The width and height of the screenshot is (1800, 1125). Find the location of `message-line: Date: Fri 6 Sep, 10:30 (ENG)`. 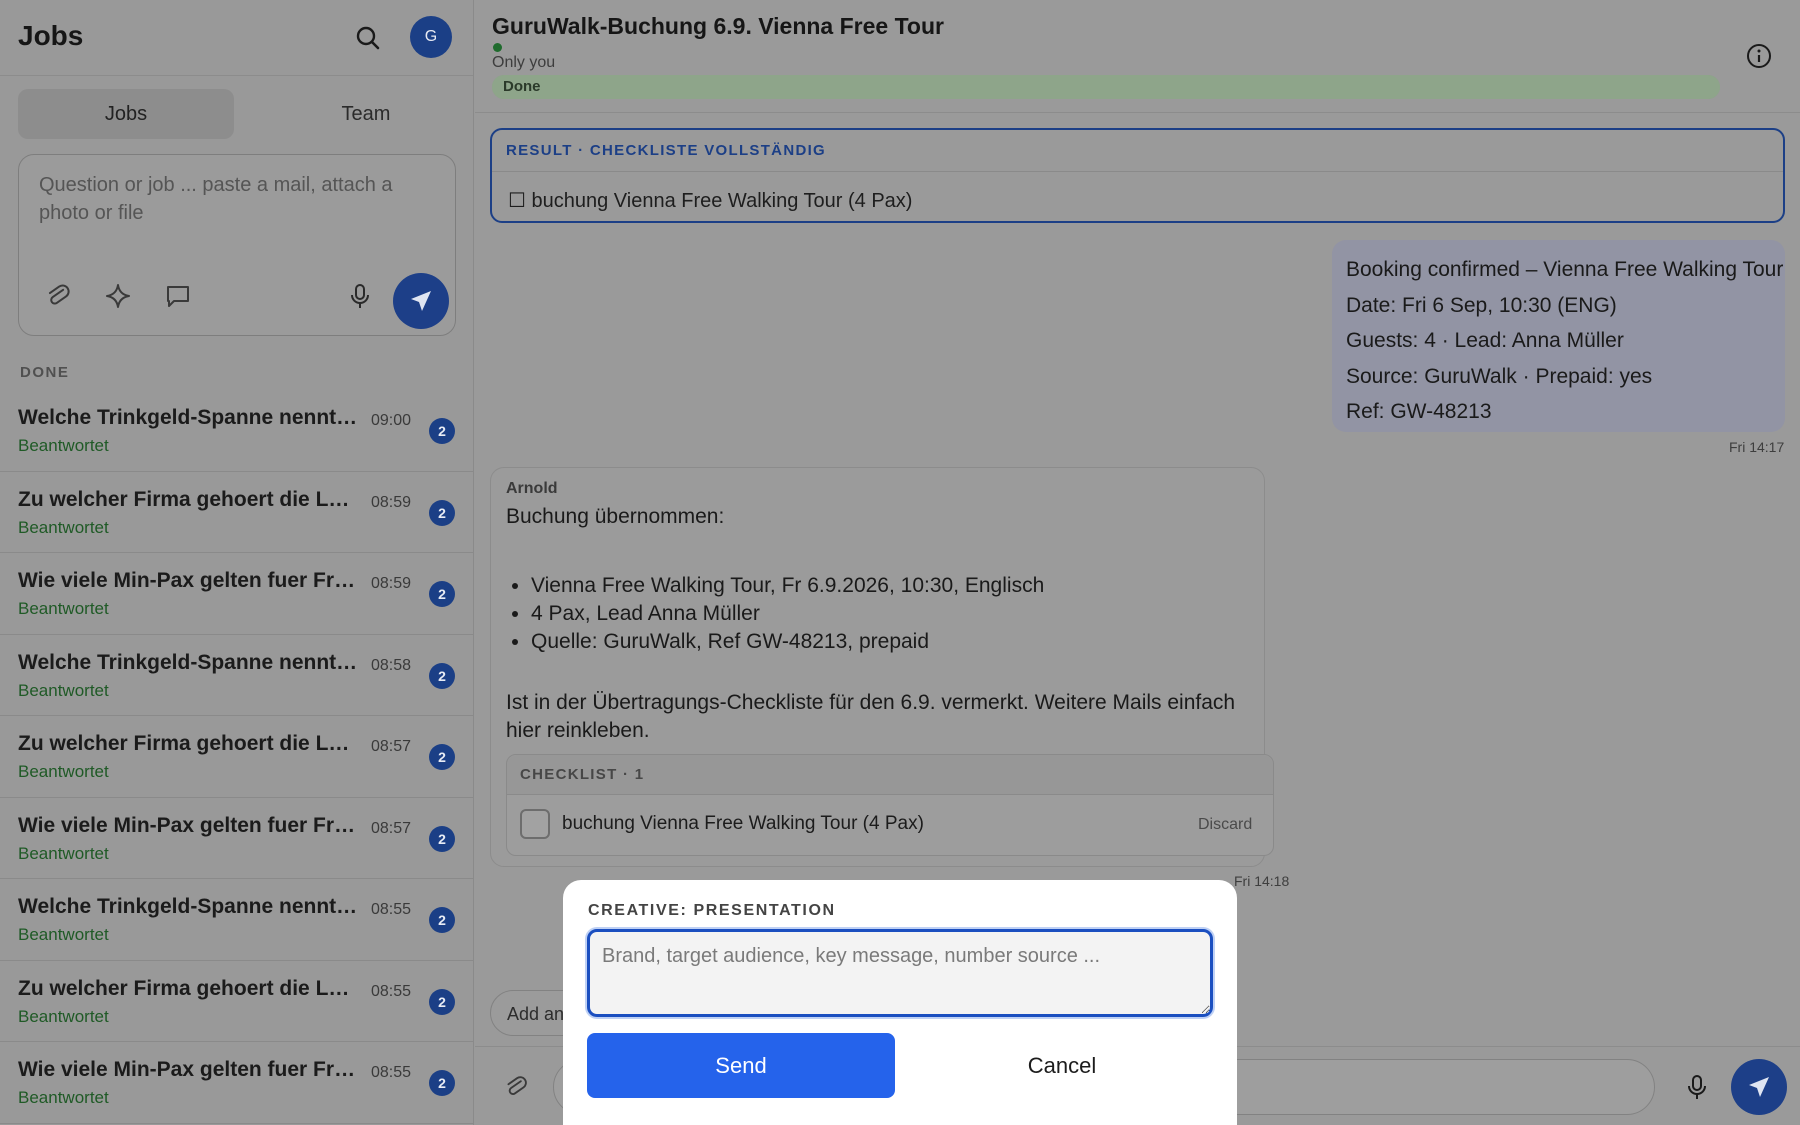

message-line: Date: Fri 6 Sep, 10:30 (ENG) is located at coordinates (1481, 305).